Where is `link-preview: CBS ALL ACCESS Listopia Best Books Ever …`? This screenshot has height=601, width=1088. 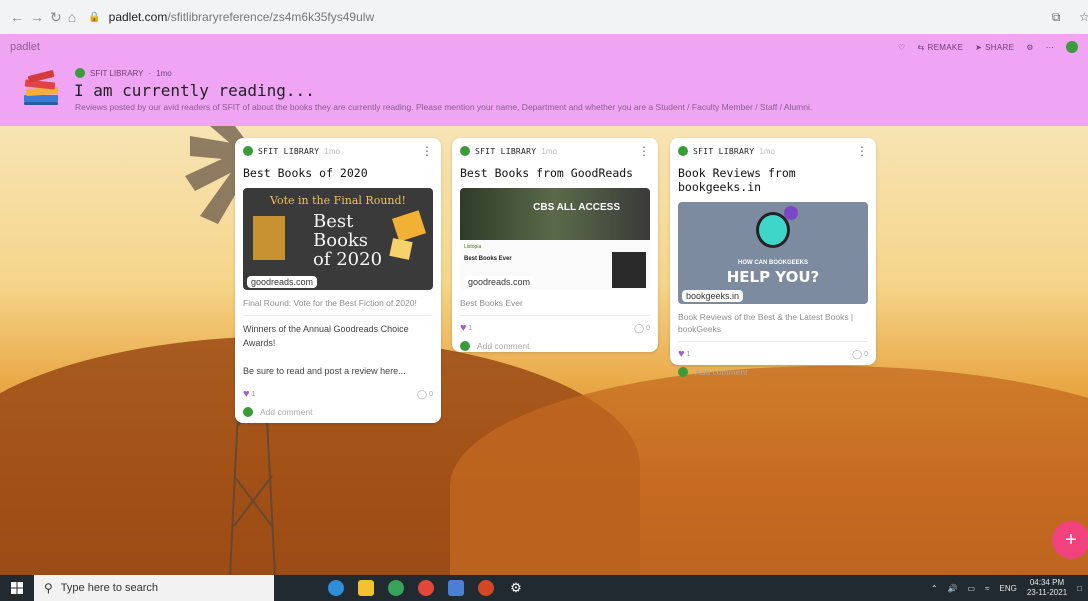 link-preview: CBS ALL ACCESS Listopia Best Books Ever … is located at coordinates (555, 239).